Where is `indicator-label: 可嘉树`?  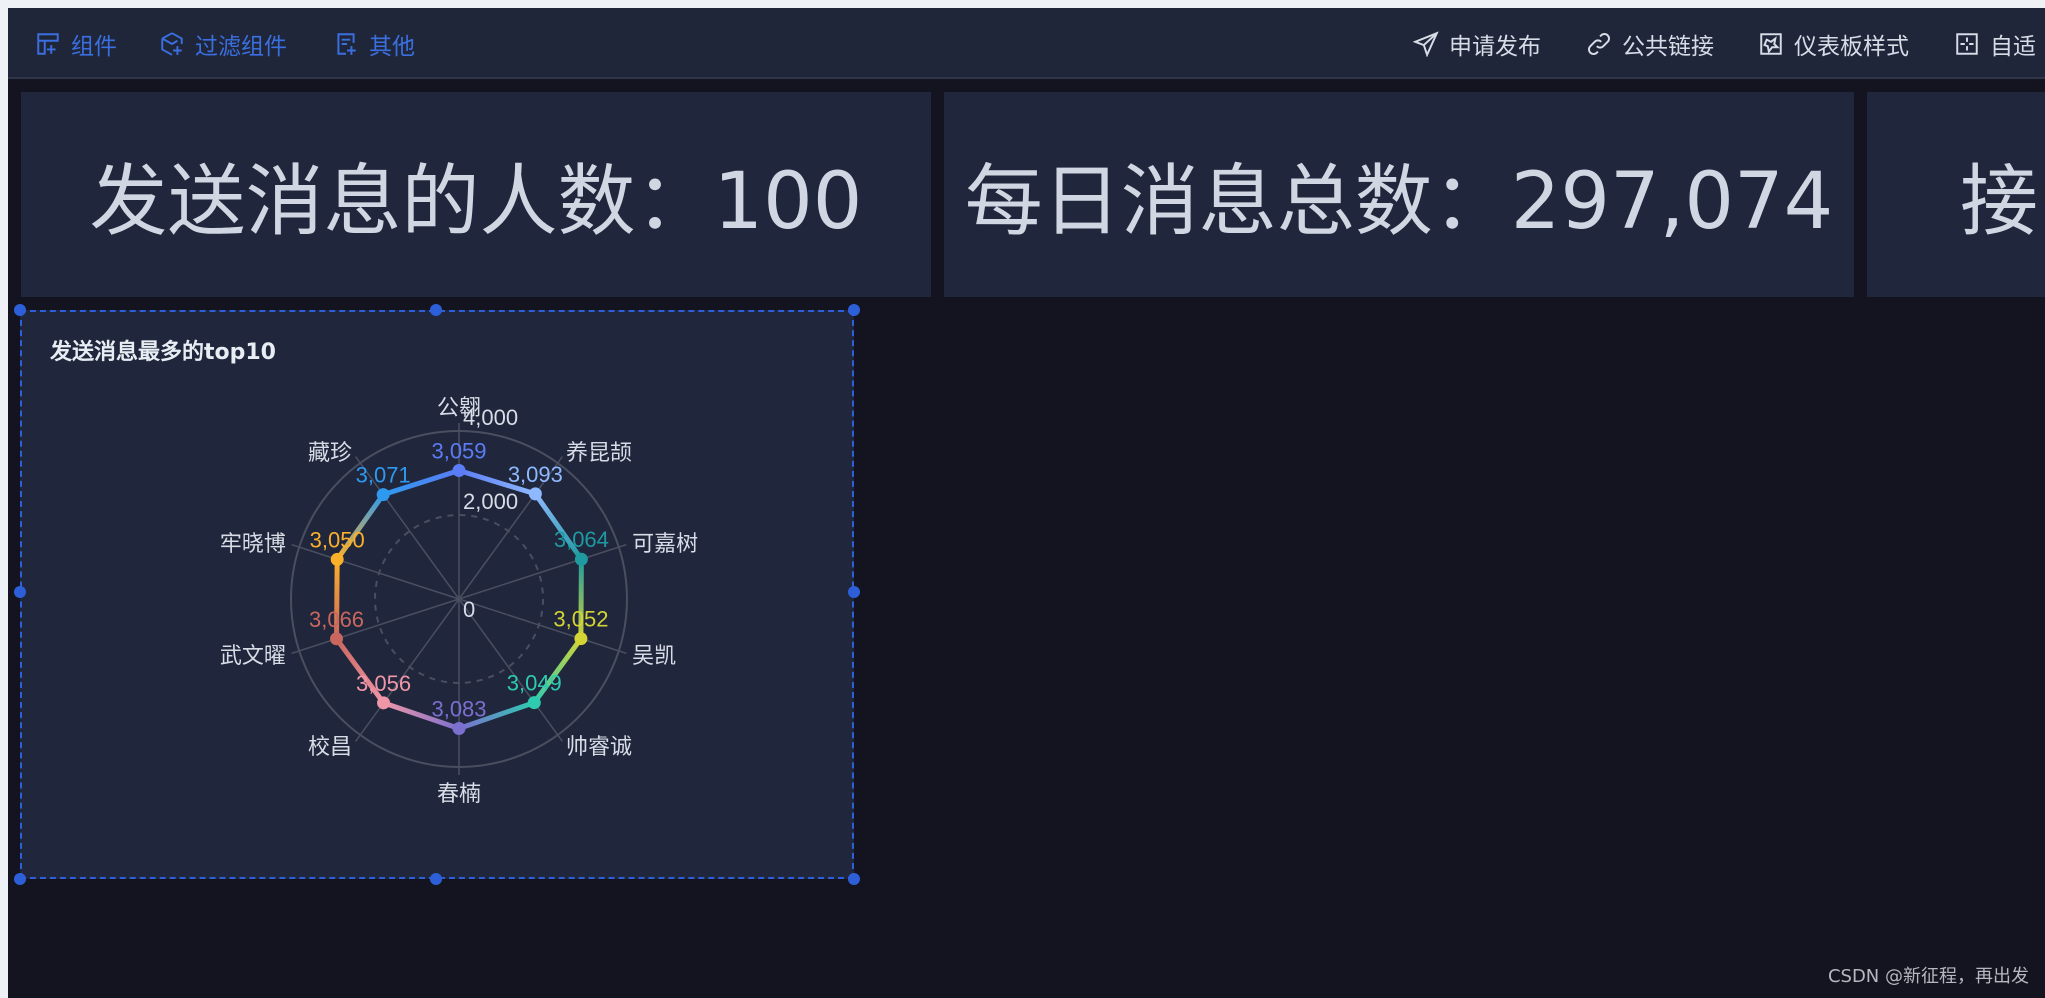 indicator-label: 可嘉树 is located at coordinates (665, 544).